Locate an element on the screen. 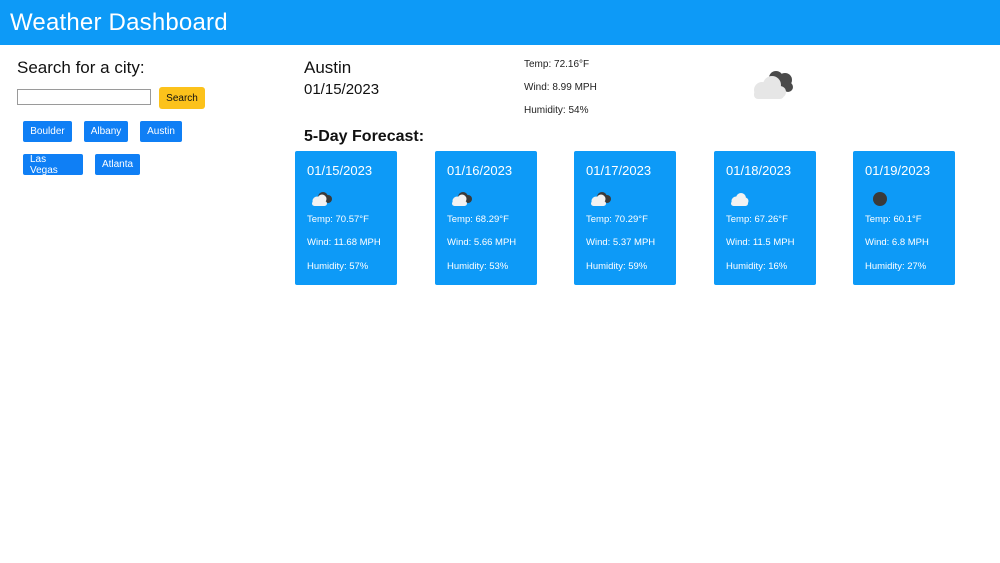 The height and width of the screenshot is (563, 1000). forecast-wind: Wind: 6.8 MPH is located at coordinates (897, 242).